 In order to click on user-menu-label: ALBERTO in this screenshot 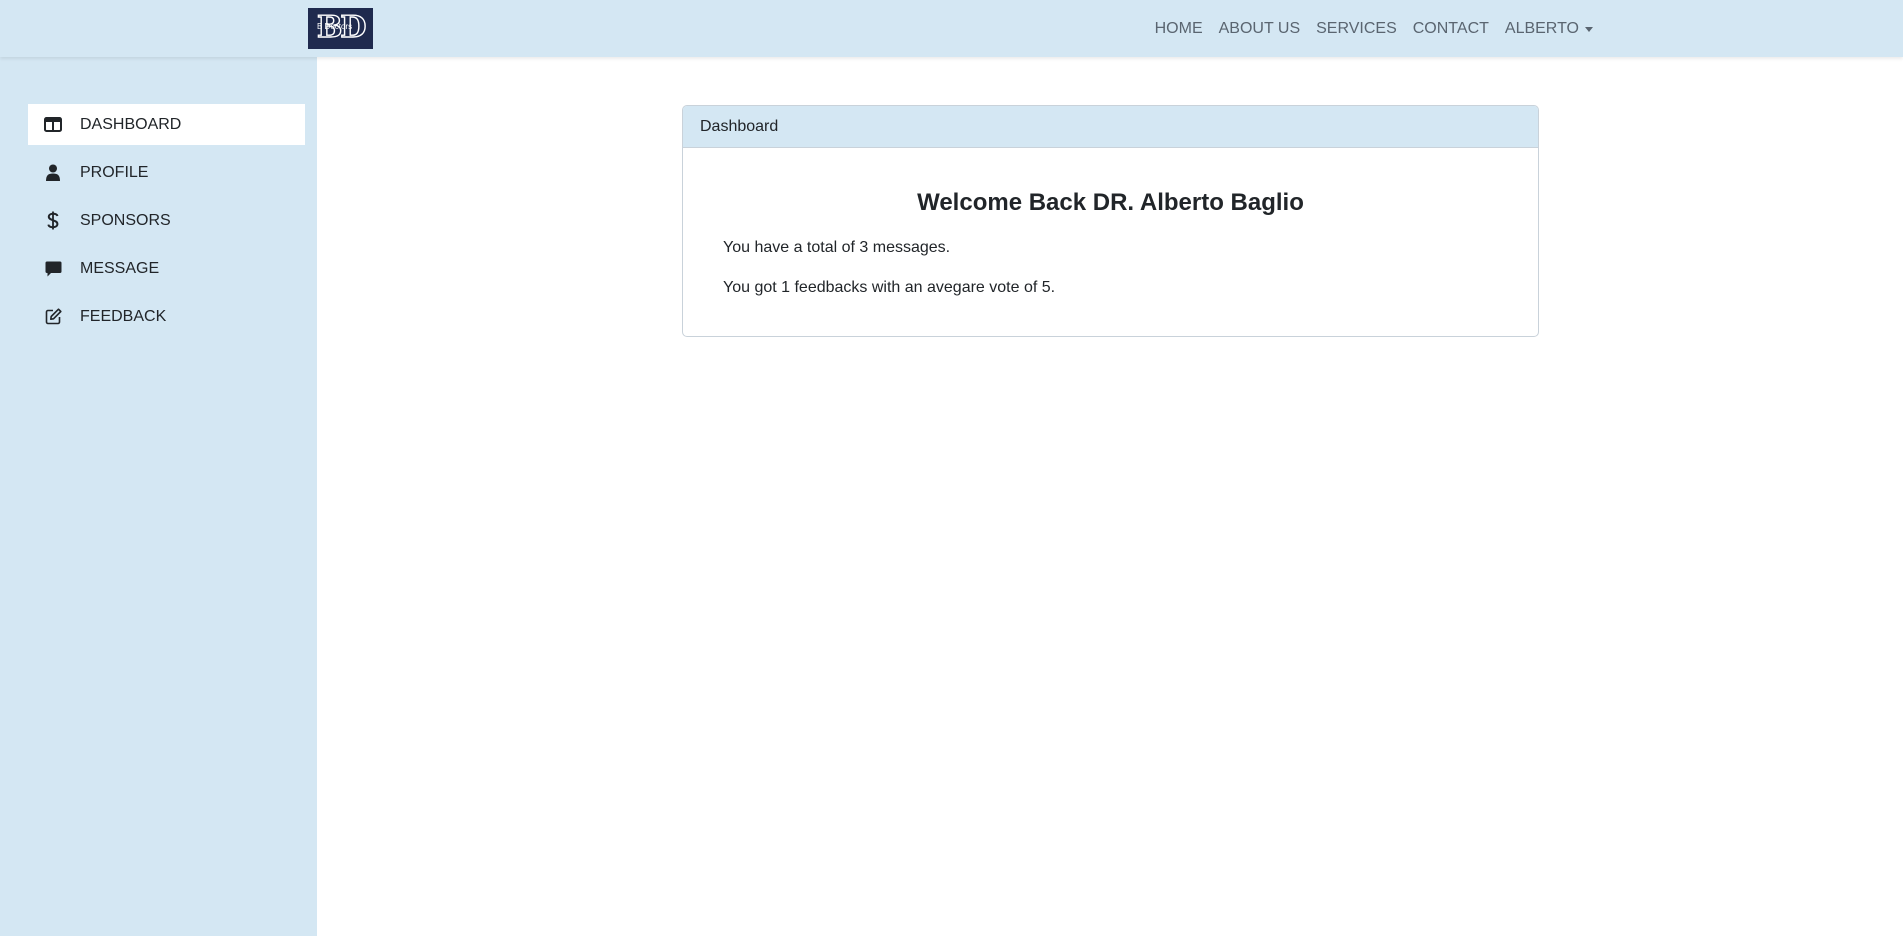, I will do `click(1541, 28)`.